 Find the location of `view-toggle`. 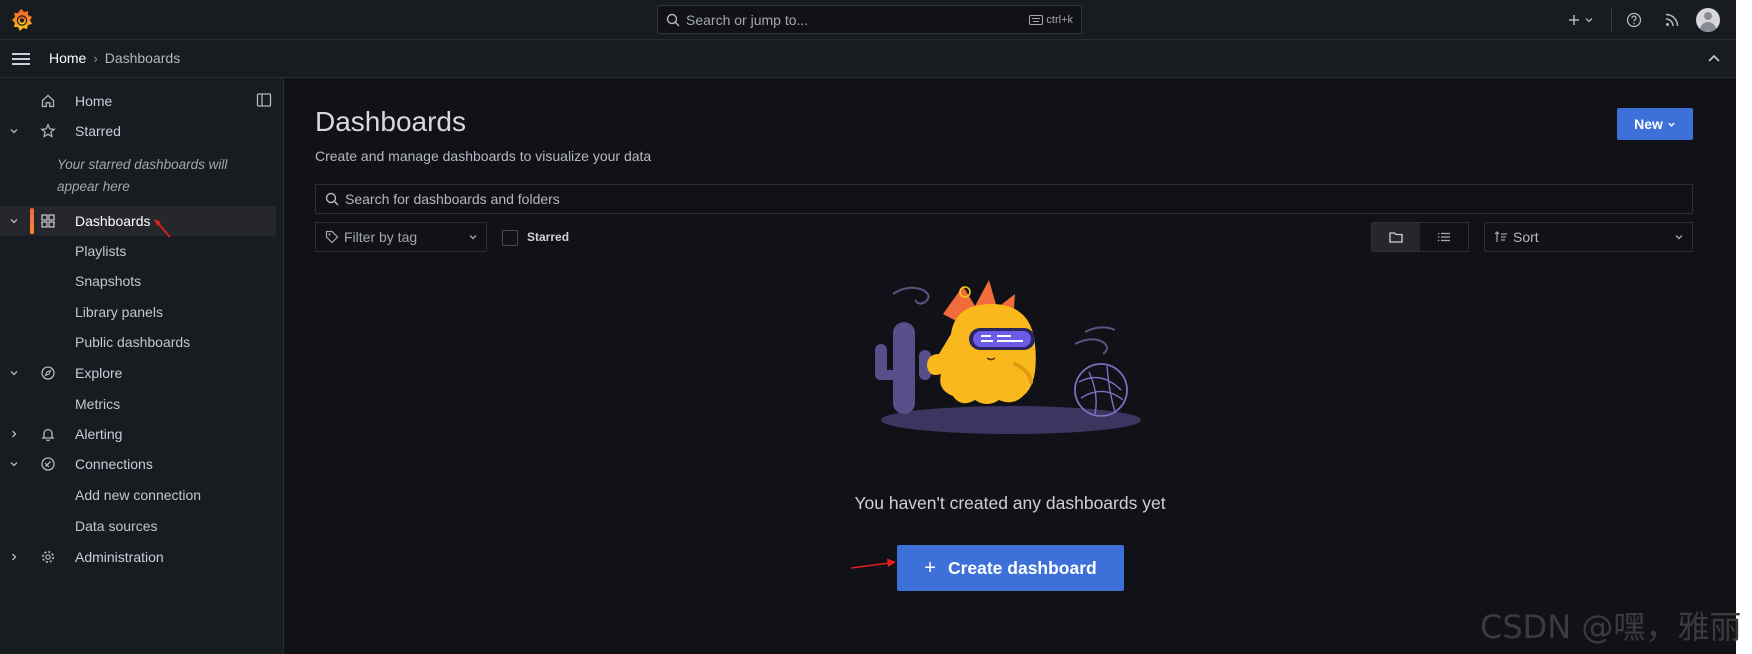

view-toggle is located at coordinates (1420, 237).